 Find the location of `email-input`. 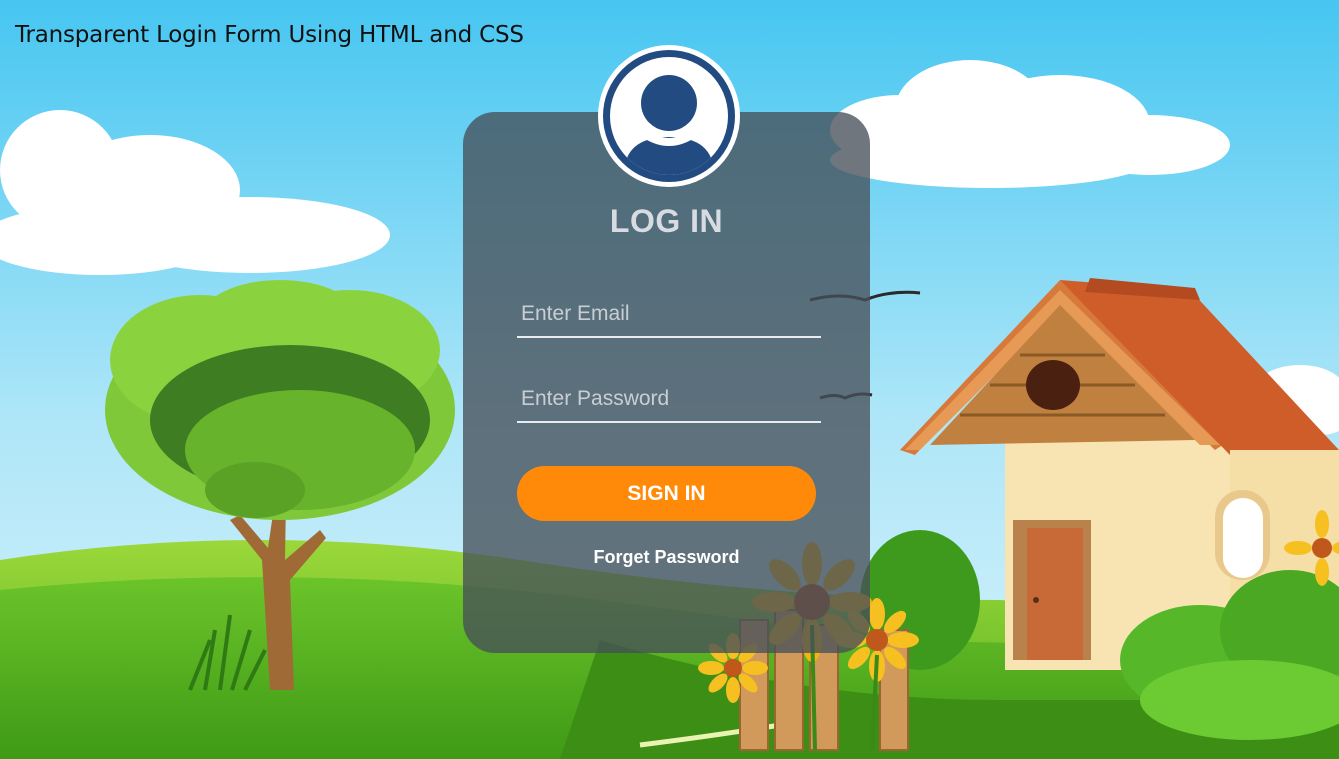

email-input is located at coordinates (669, 314).